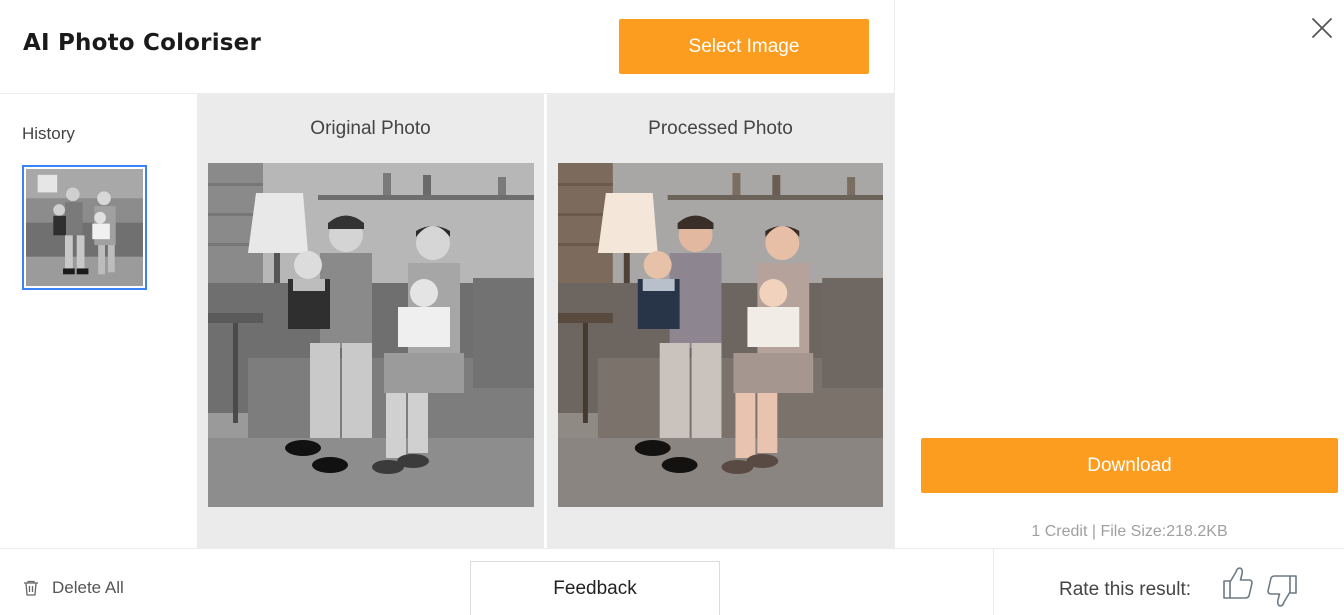 Image resolution: width=1344 pixels, height=615 pixels. What do you see at coordinates (1322, 28) in the screenshot?
I see `close-icon` at bounding box center [1322, 28].